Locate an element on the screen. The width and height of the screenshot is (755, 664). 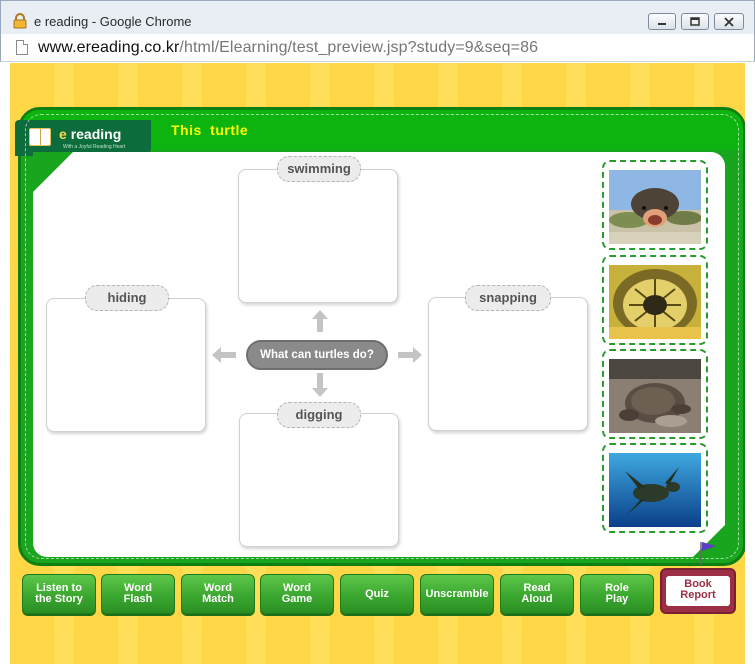
answer-box-hiding is located at coordinates (126, 365).